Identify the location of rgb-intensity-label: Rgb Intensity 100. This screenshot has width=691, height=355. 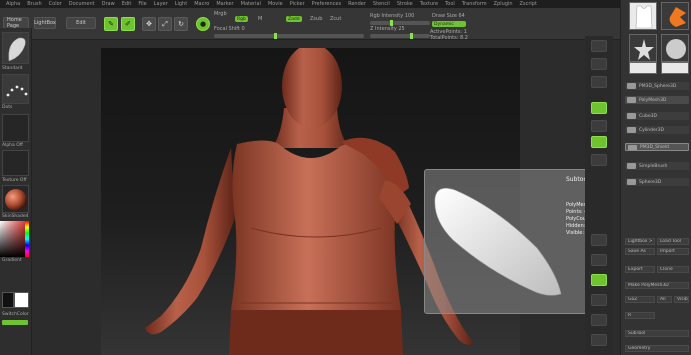
(392, 16).